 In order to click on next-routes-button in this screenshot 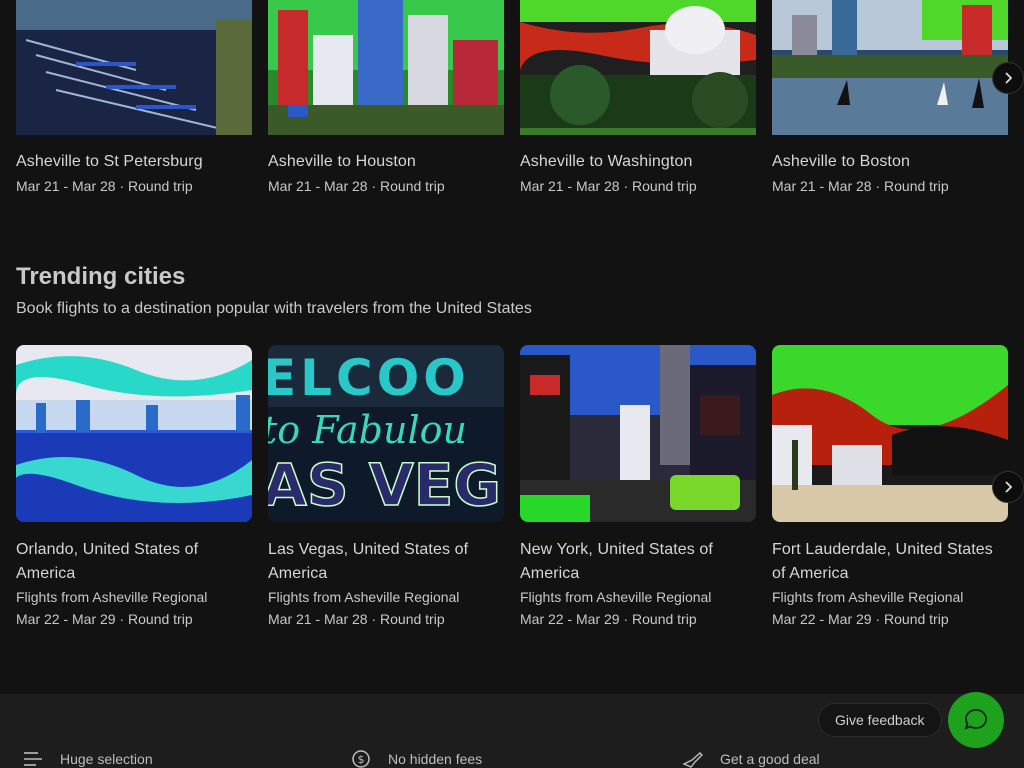, I will do `click(1008, 78)`.